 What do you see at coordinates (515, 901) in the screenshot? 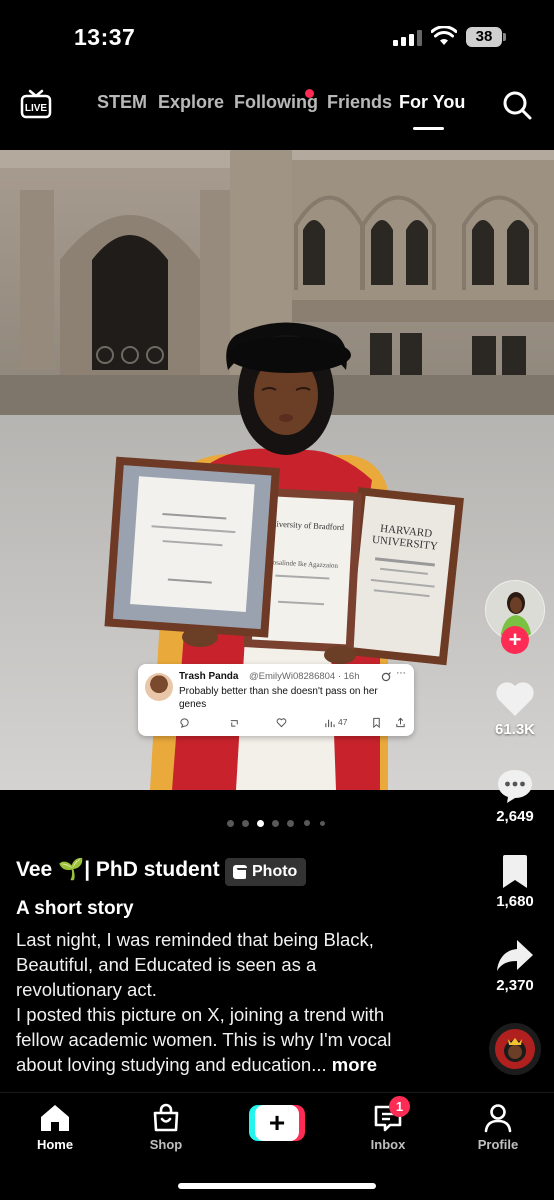
I see `bookmark-count: 1,680` at bounding box center [515, 901].